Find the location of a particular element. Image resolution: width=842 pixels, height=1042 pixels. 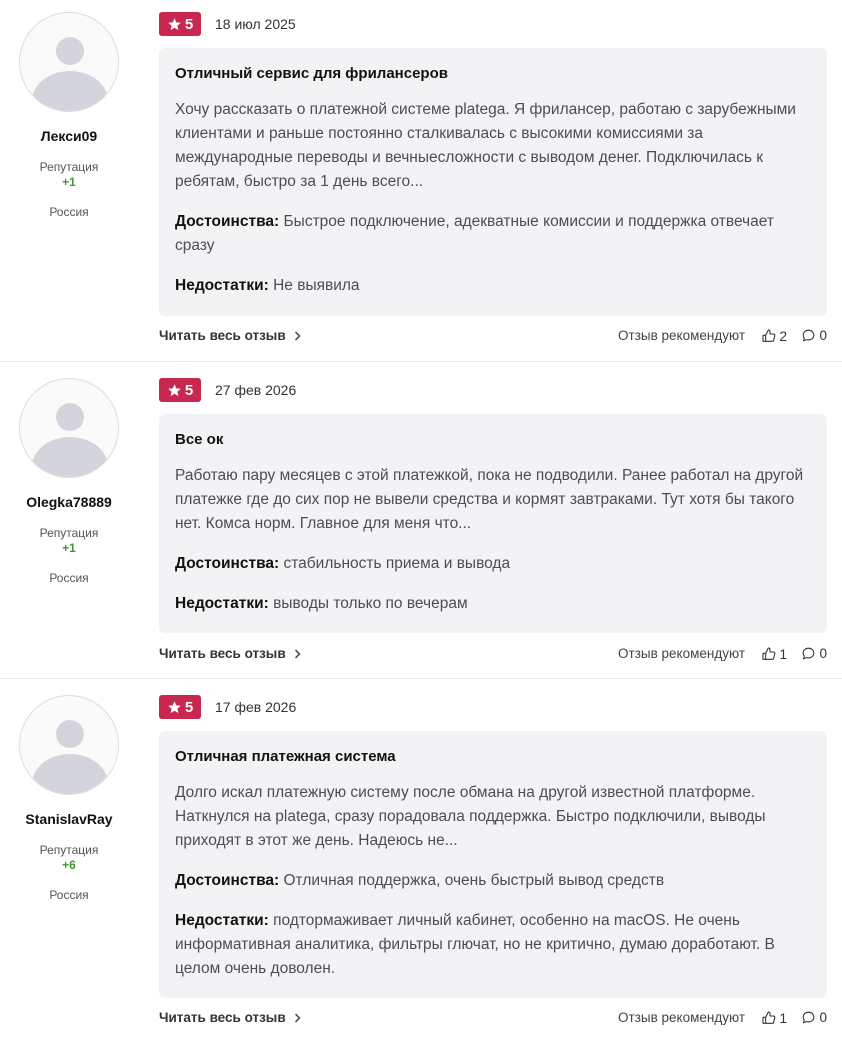

review-footer: Читать весь отзыв Отзыв рекомендуют 2 0 is located at coordinates (493, 338).